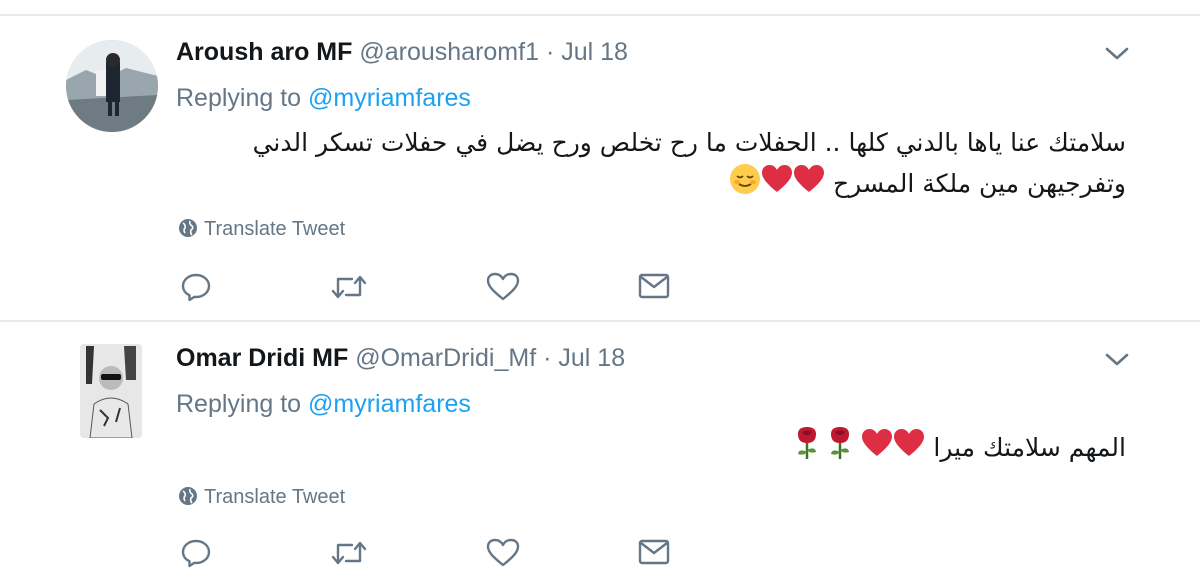 This screenshot has height=581, width=1200. What do you see at coordinates (1029, 447) in the screenshot?
I see `tweet-text-segment: المهم سلامتك ميرا` at bounding box center [1029, 447].